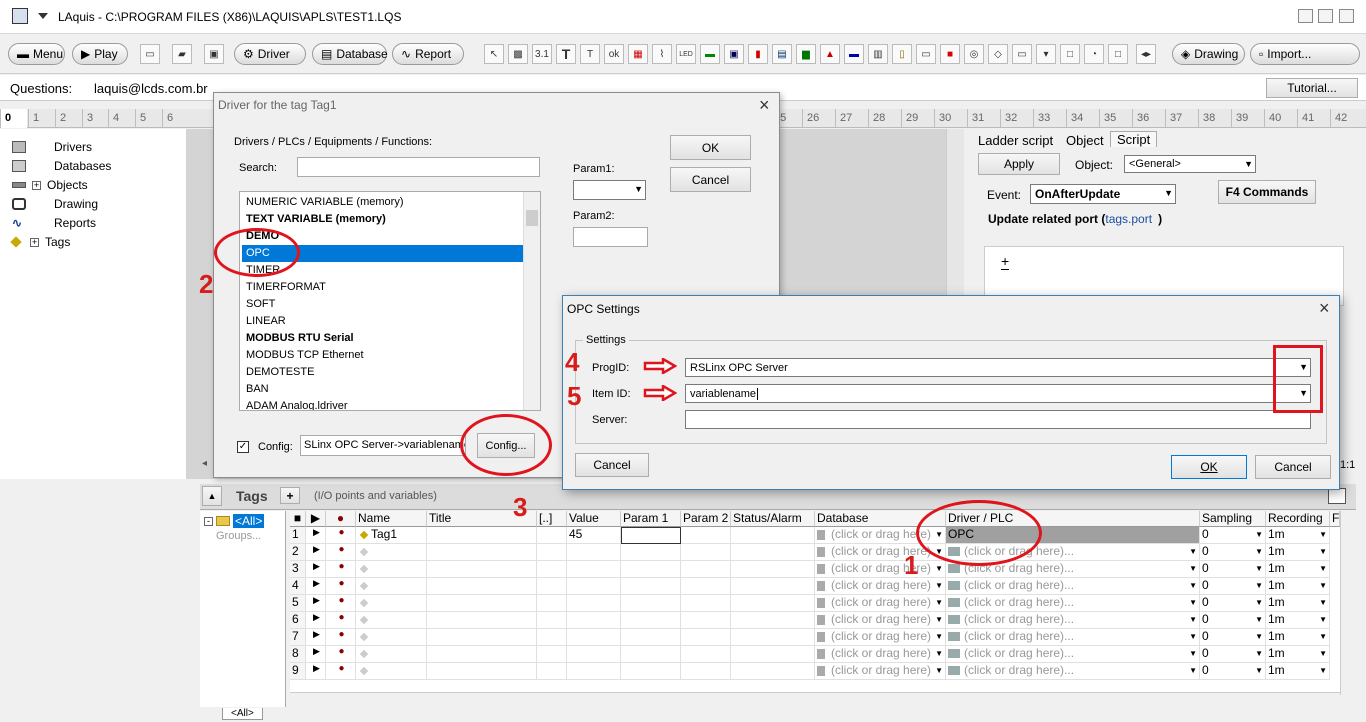 The width and height of the screenshot is (1366, 722). Describe the element at coordinates (1343, 118) in the screenshot. I see `ruler-col-42: 42` at that location.